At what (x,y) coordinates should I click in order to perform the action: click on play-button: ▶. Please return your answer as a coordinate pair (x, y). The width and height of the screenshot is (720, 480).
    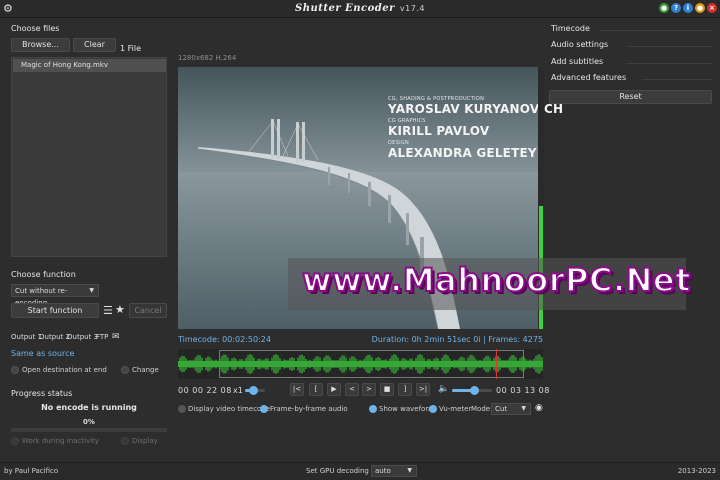
    Looking at the image, I should click on (334, 389).